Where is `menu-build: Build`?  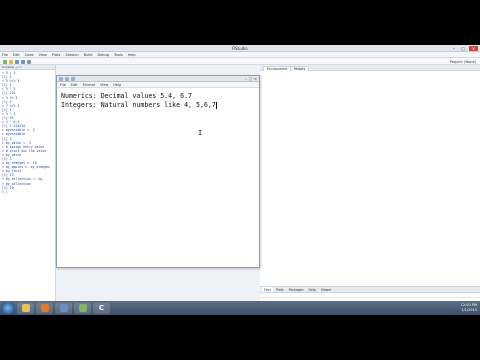
menu-build: Build is located at coordinates (88, 55).